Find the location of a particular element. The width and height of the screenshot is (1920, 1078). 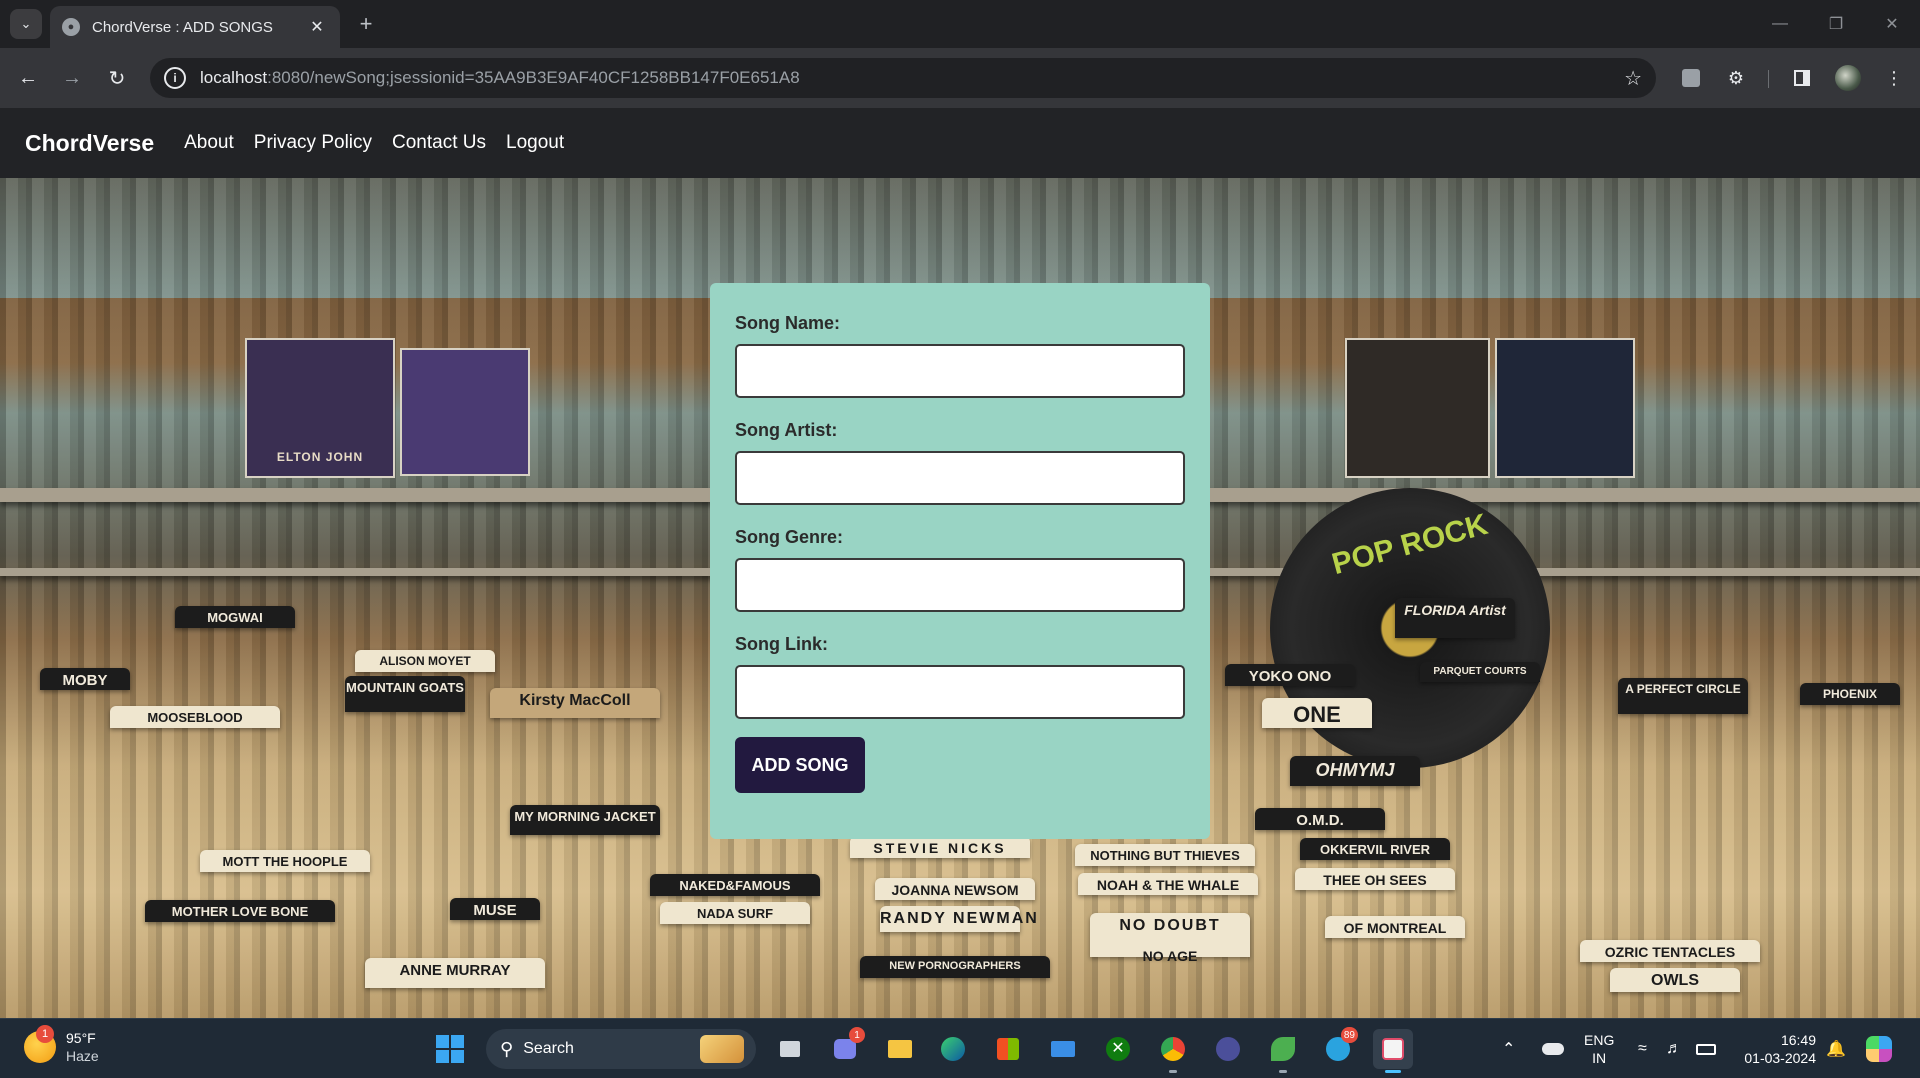

xbox-icon: ✕ is located at coordinates (1118, 1049).